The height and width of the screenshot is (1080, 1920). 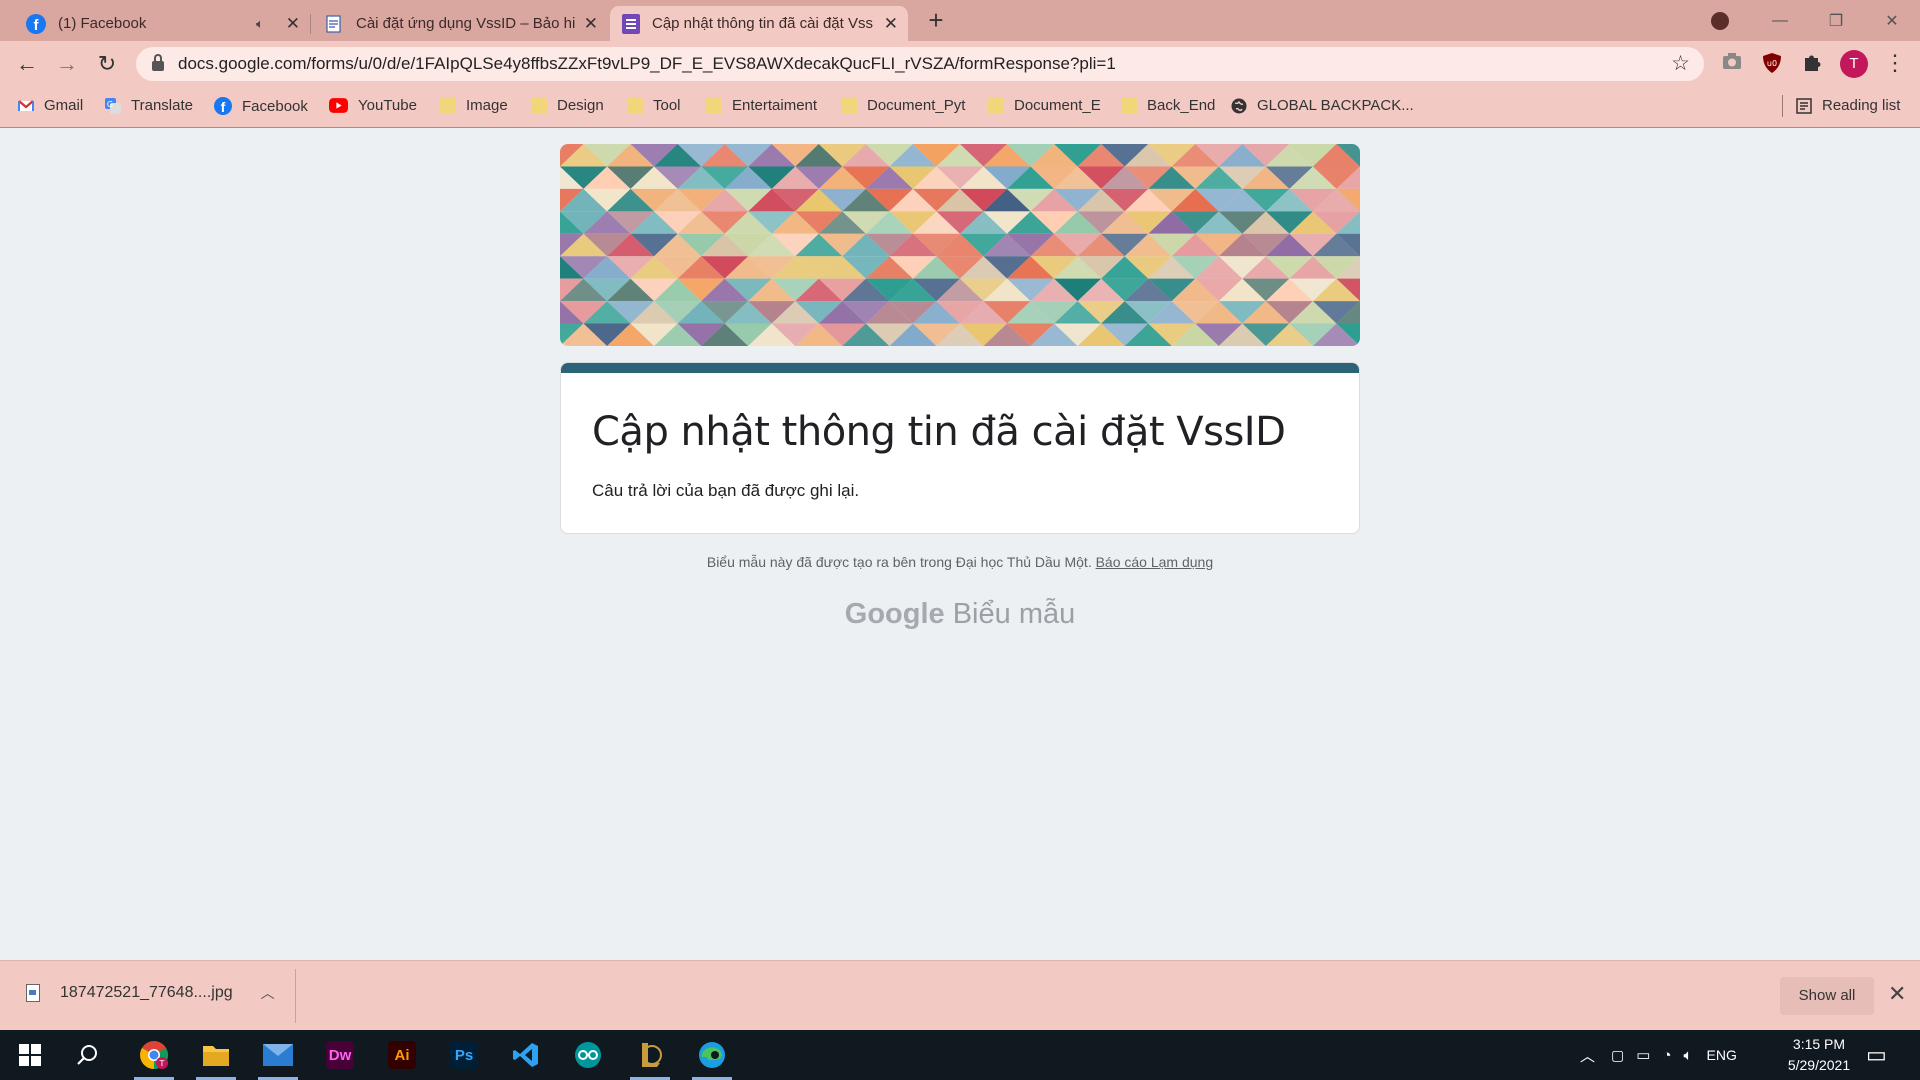 What do you see at coordinates (27, 64) in the screenshot?
I see `back-icon: ←` at bounding box center [27, 64].